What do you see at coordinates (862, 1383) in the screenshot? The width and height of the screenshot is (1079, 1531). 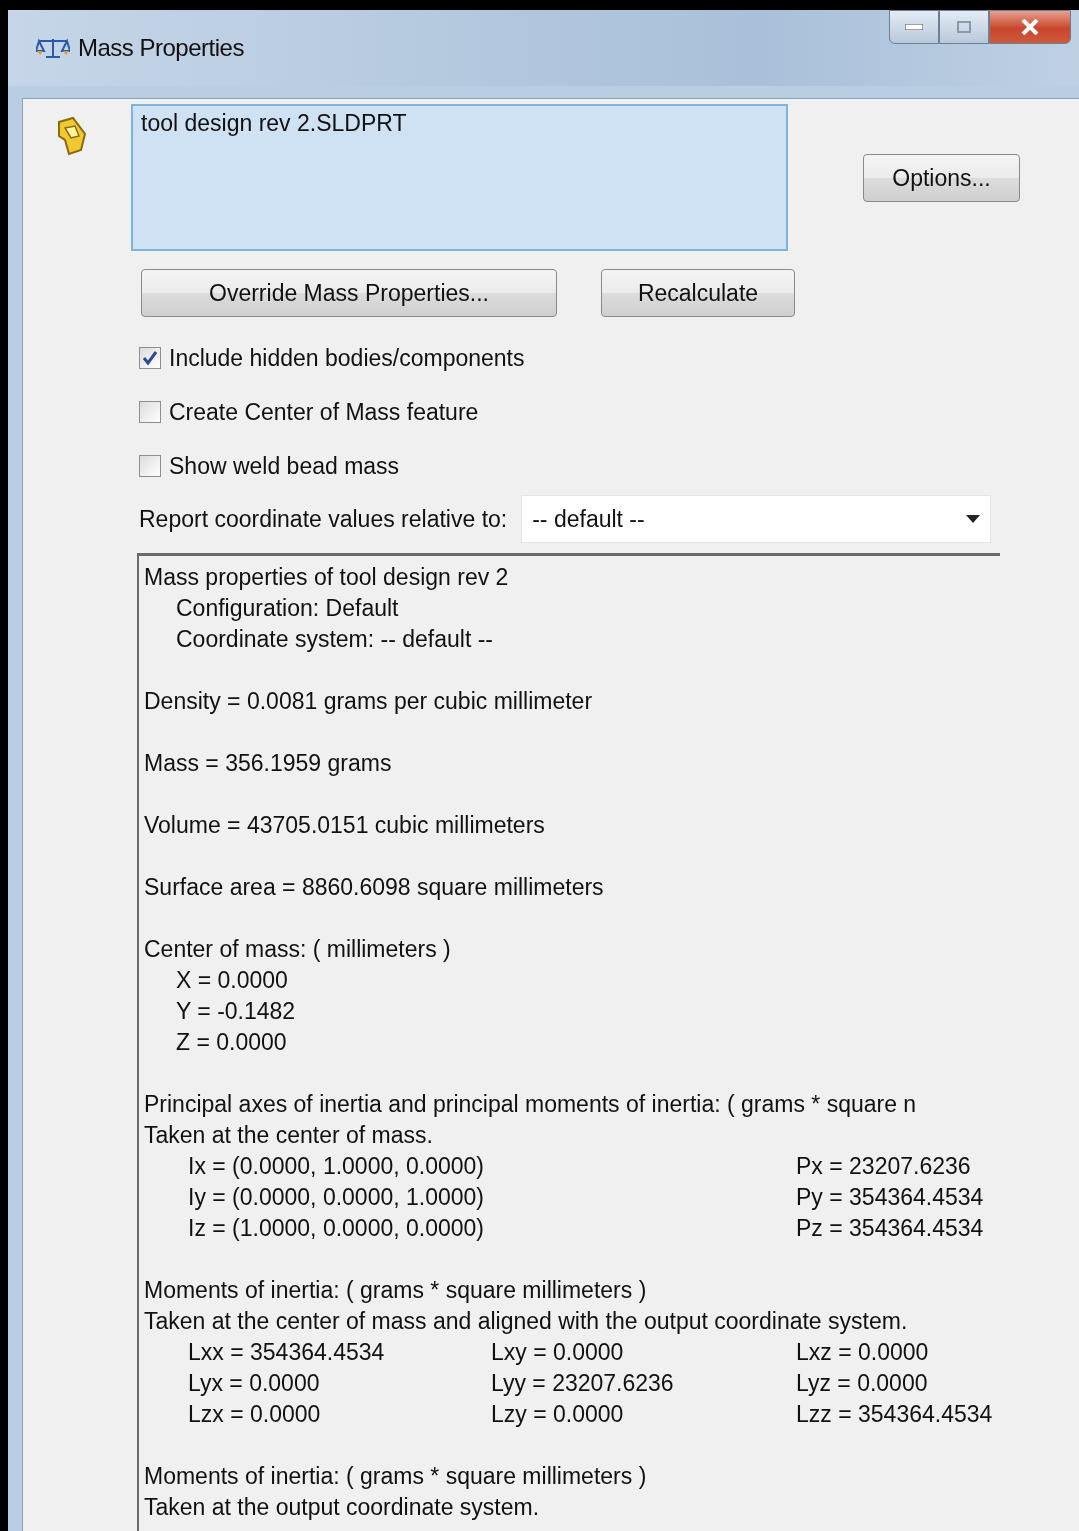 I see `inertia-value: Lyz = 0.0000` at bounding box center [862, 1383].